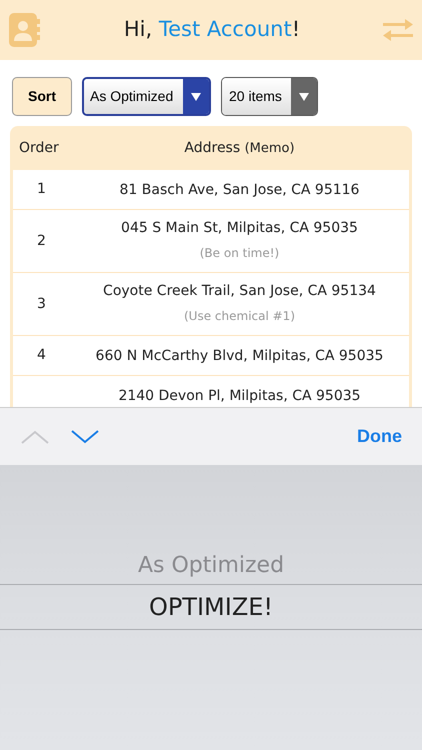 The height and width of the screenshot is (750, 422). Describe the element at coordinates (240, 190) in the screenshot. I see `address-cell-text: 81 Basch Ave, San Jose, CA 95116` at that location.